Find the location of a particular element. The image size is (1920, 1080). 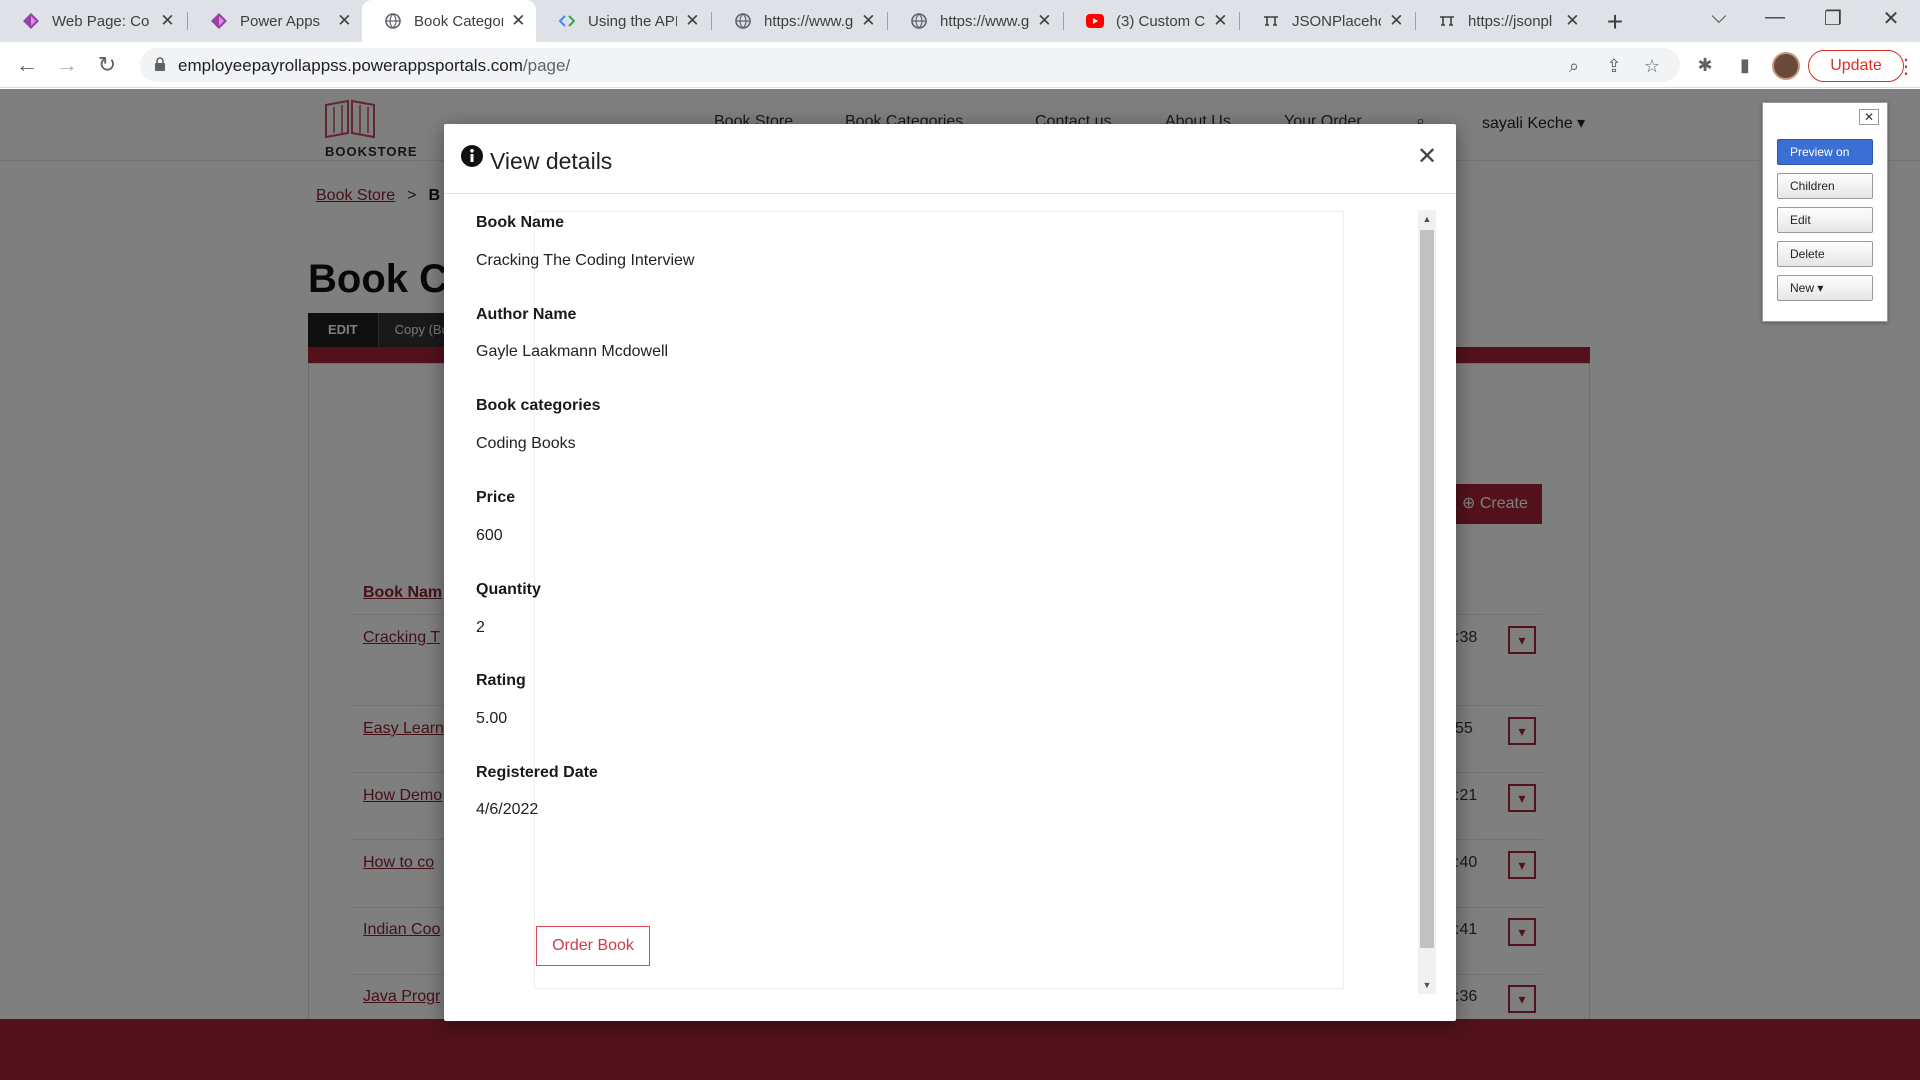

browser-menu-icon: ⋮ is located at coordinates (1906, 66).